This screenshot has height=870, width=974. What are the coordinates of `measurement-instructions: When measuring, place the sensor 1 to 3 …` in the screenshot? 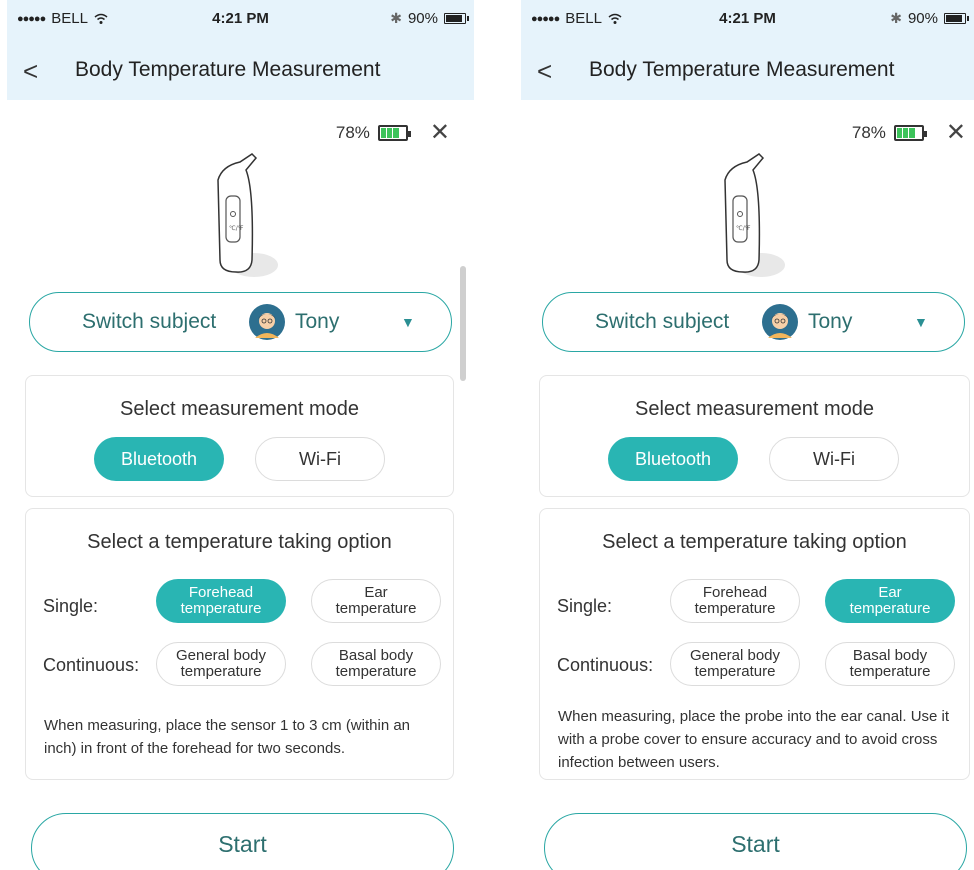 It's located at (227, 737).